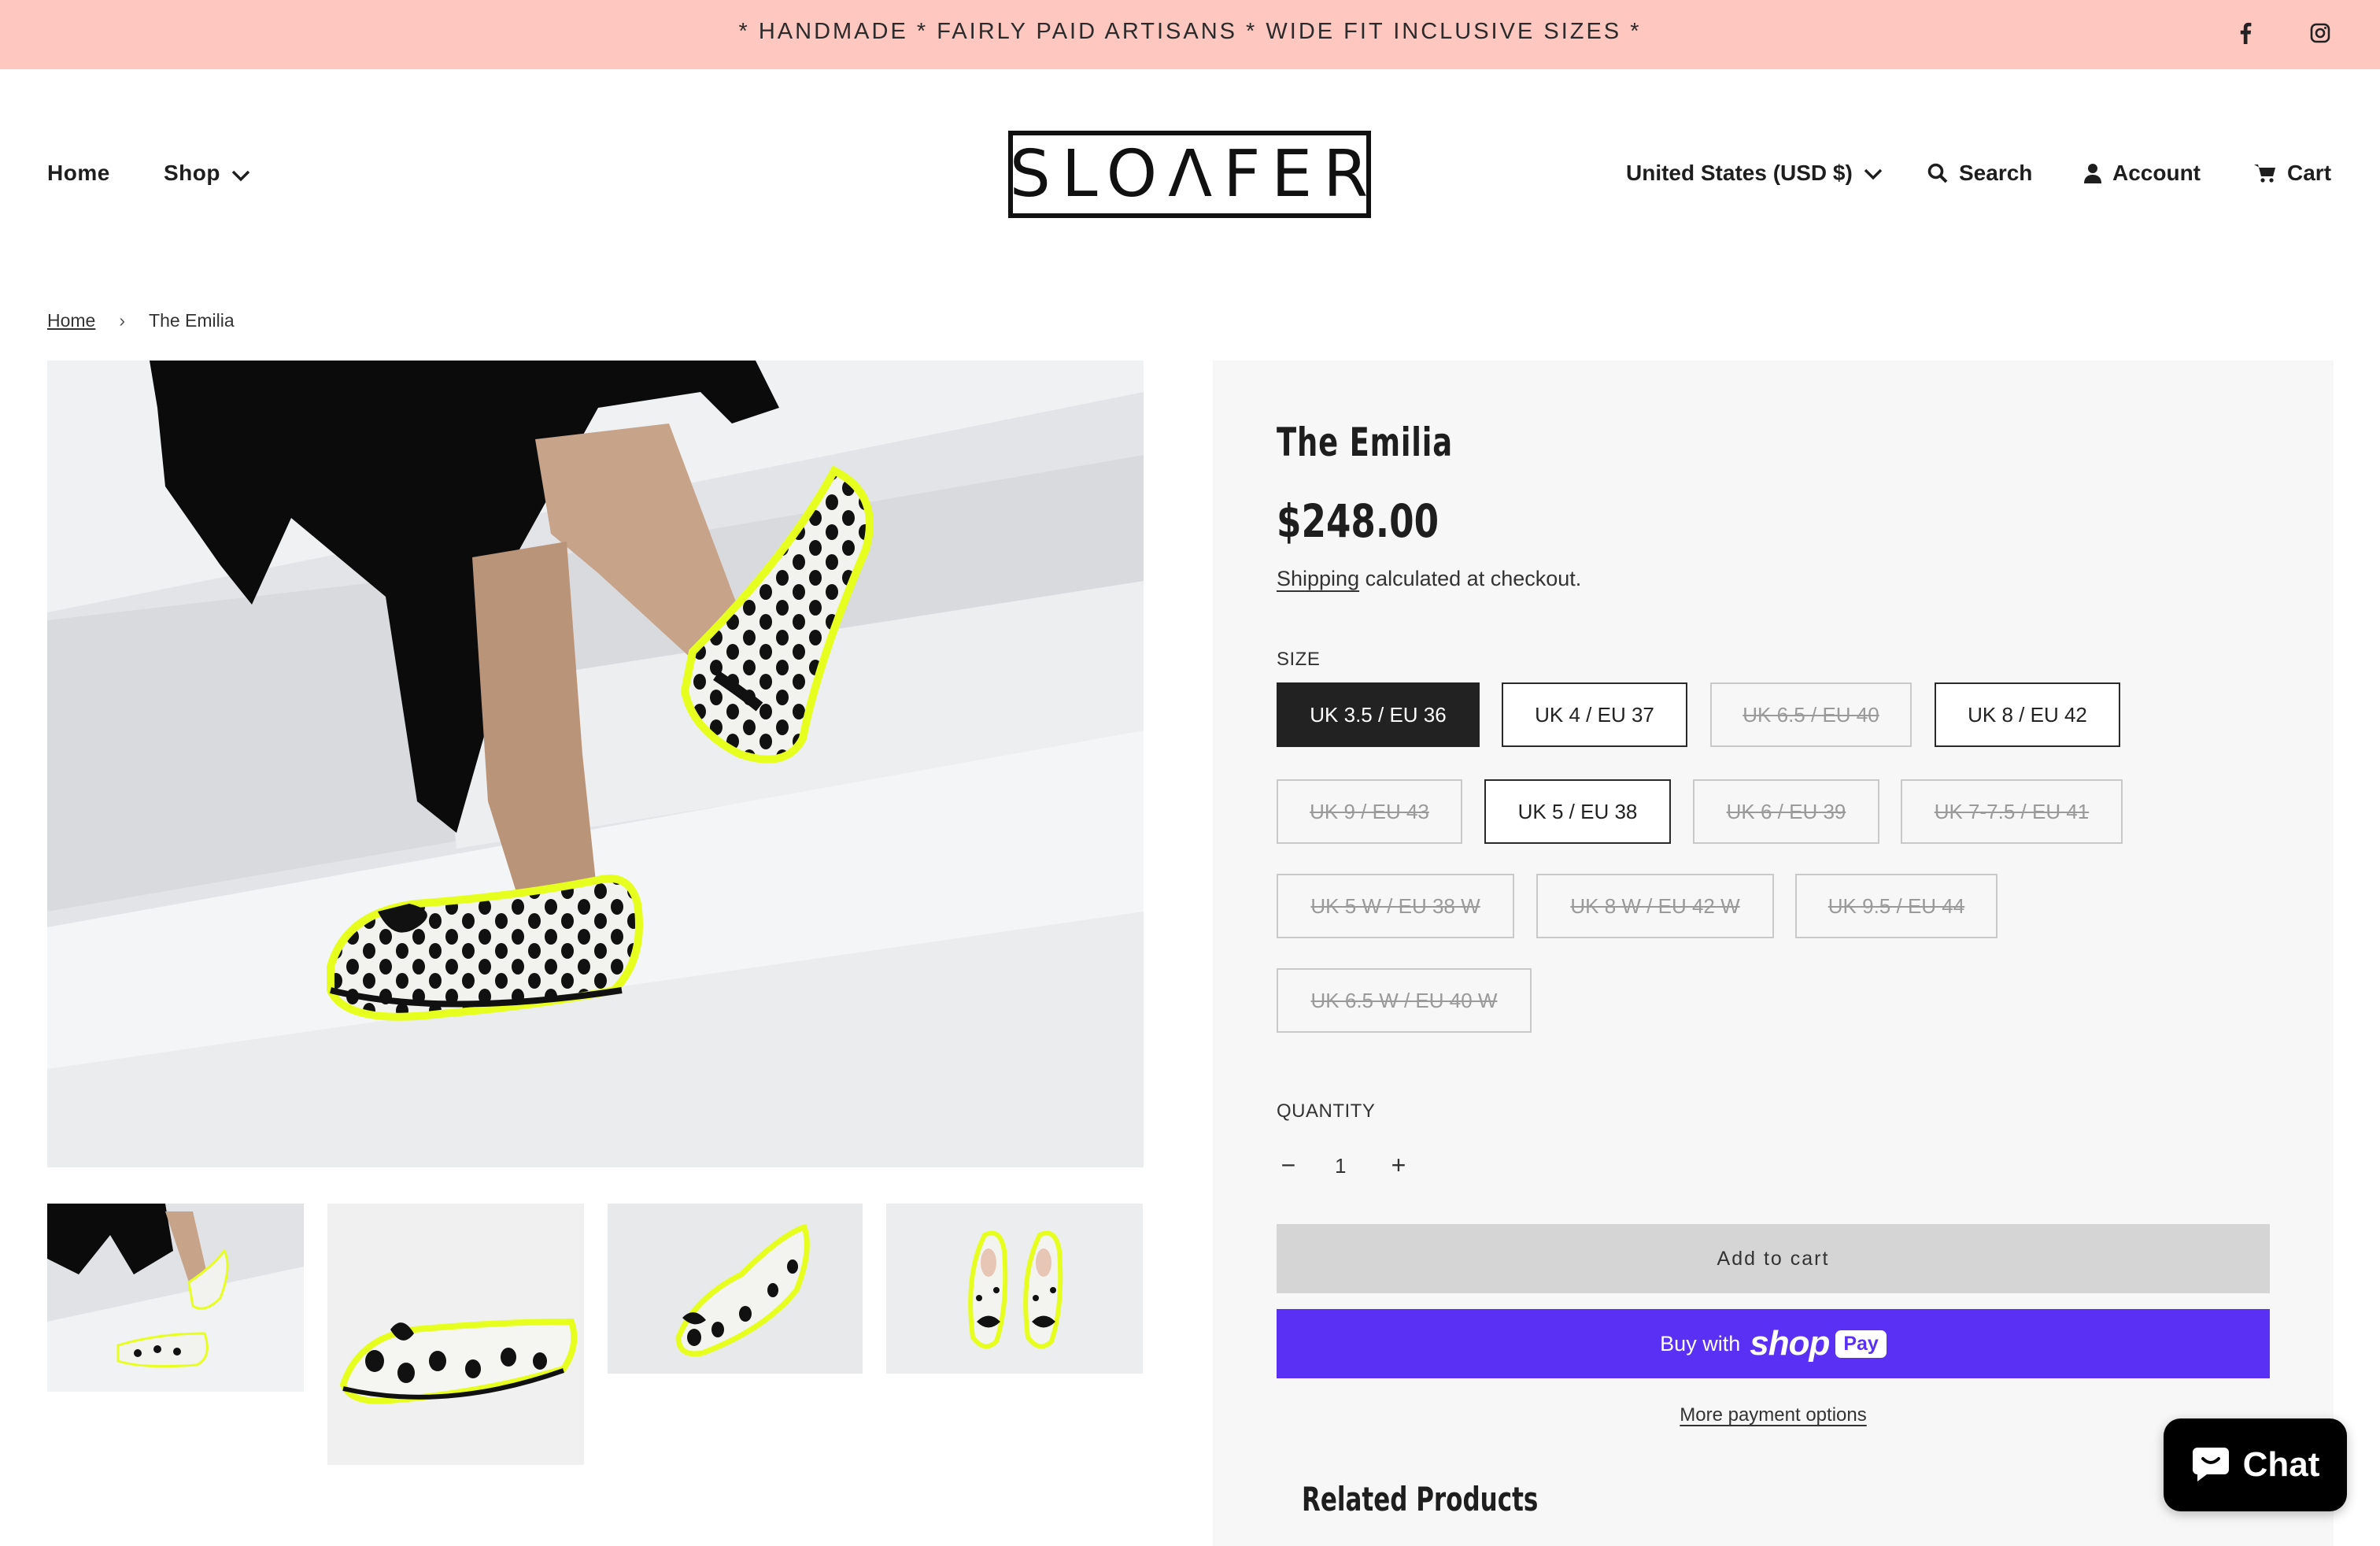  What do you see at coordinates (1194, 174) in the screenshot?
I see `logo-text: SLOΛFER` at bounding box center [1194, 174].